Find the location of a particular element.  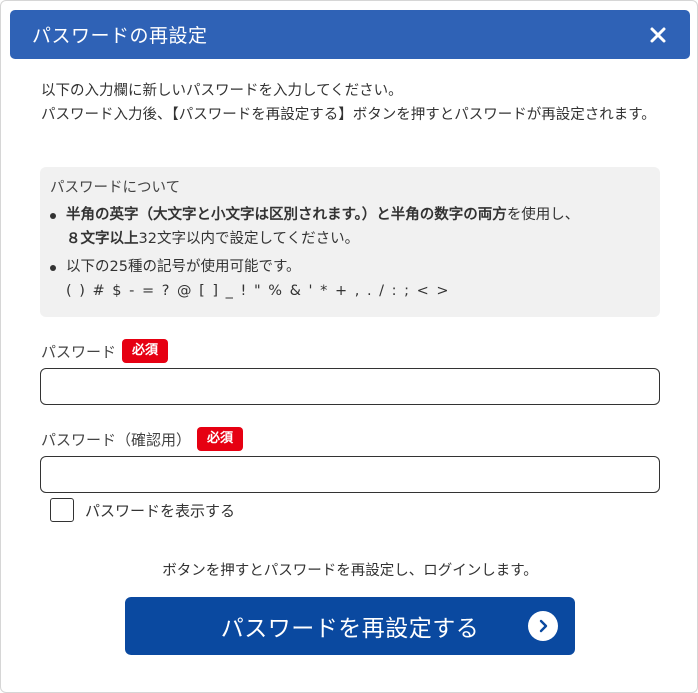

rule1-text-2: 32文字以内で設定してください。 is located at coordinates (249, 239).